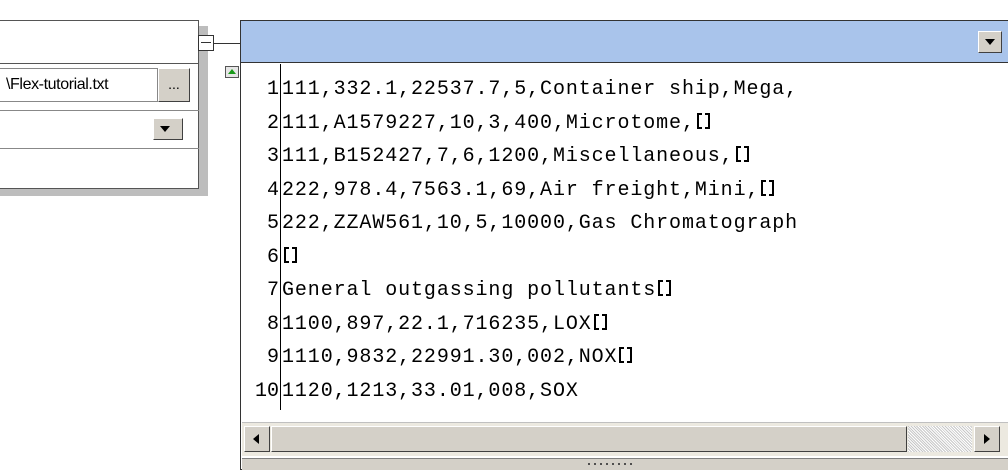 The image size is (1008, 470). I want to click on line-text-content: 111,332.1,22537.7,5,Container ship,Mega,, so click(540, 89).